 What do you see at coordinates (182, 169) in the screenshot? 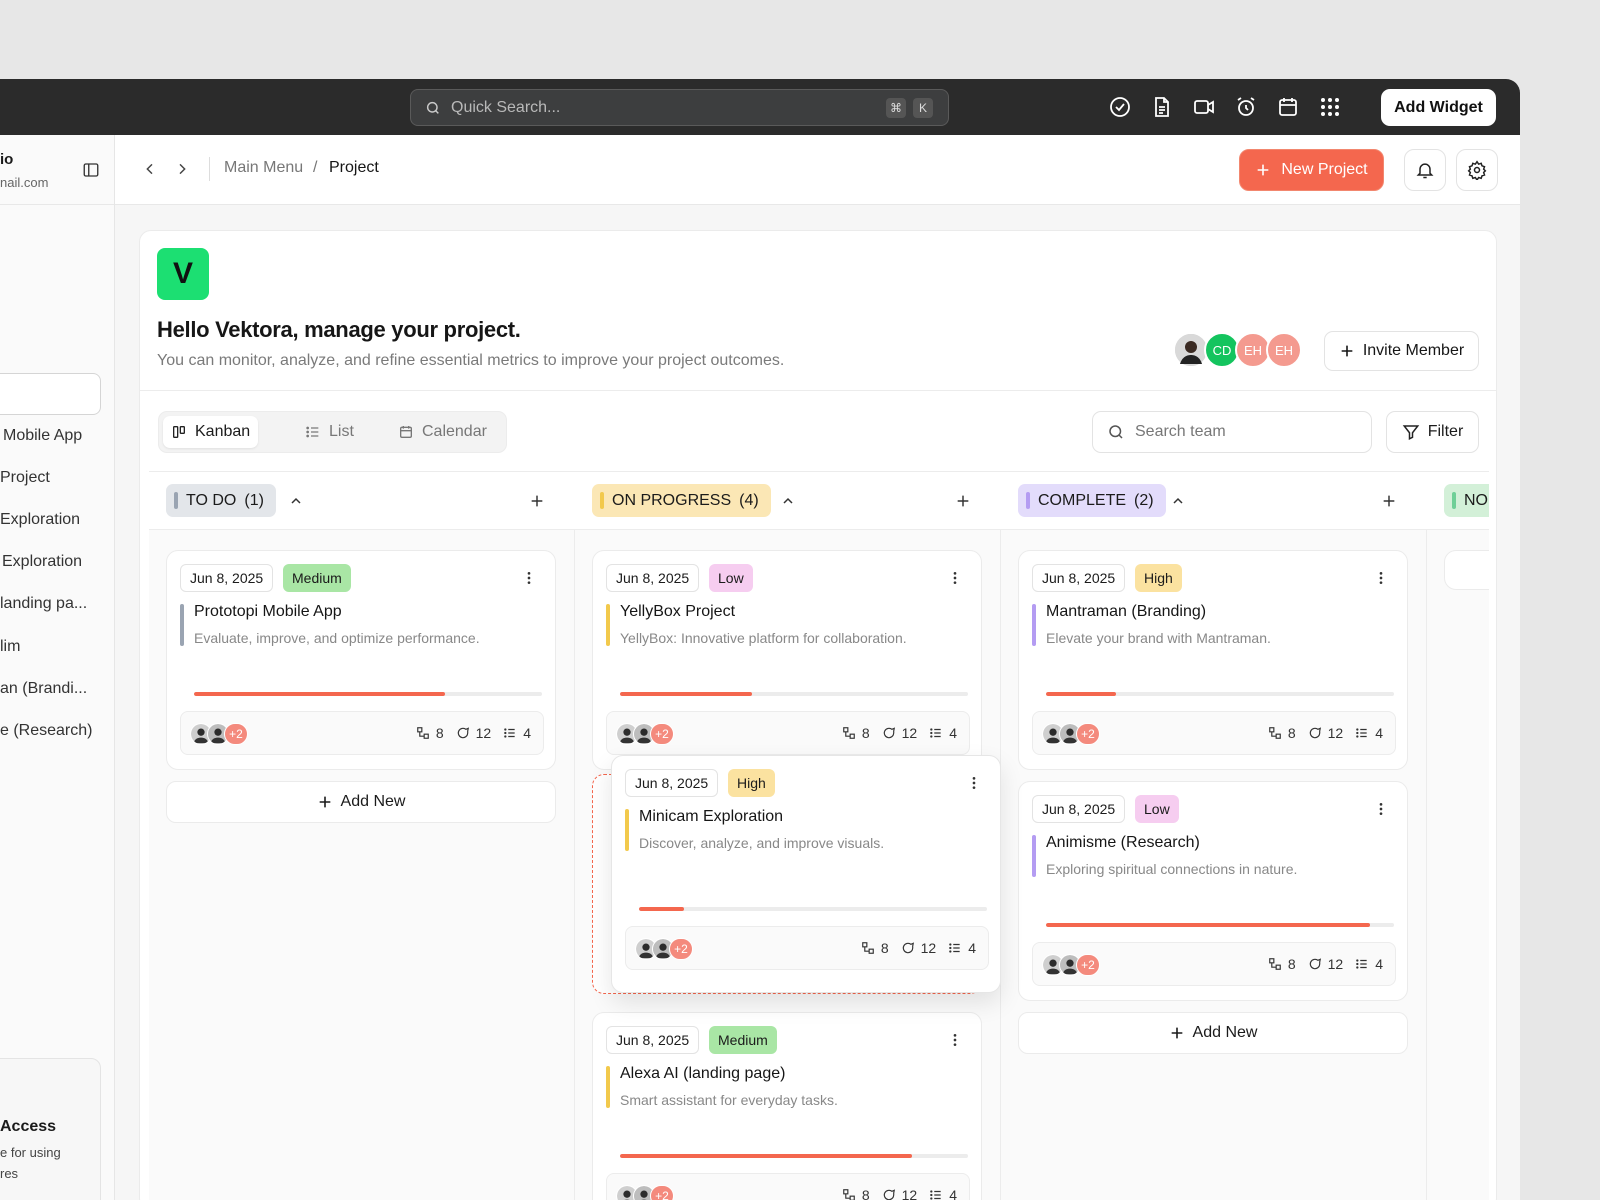
I see `chevron-right-icon` at bounding box center [182, 169].